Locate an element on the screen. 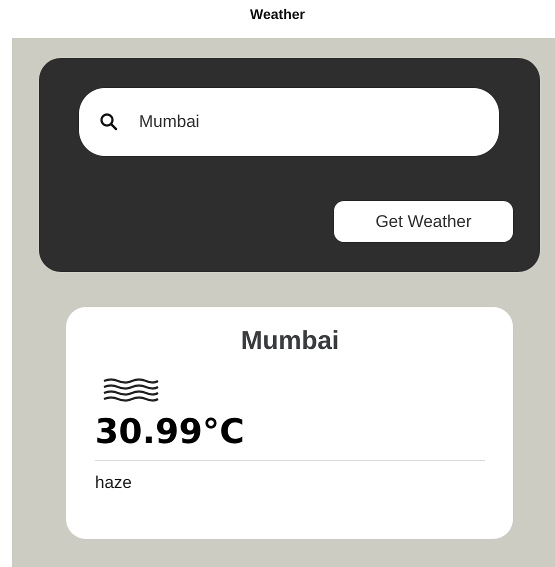 Image resolution: width=555 pixels, height=567 pixels. window-title: Weather is located at coordinates (277, 14).